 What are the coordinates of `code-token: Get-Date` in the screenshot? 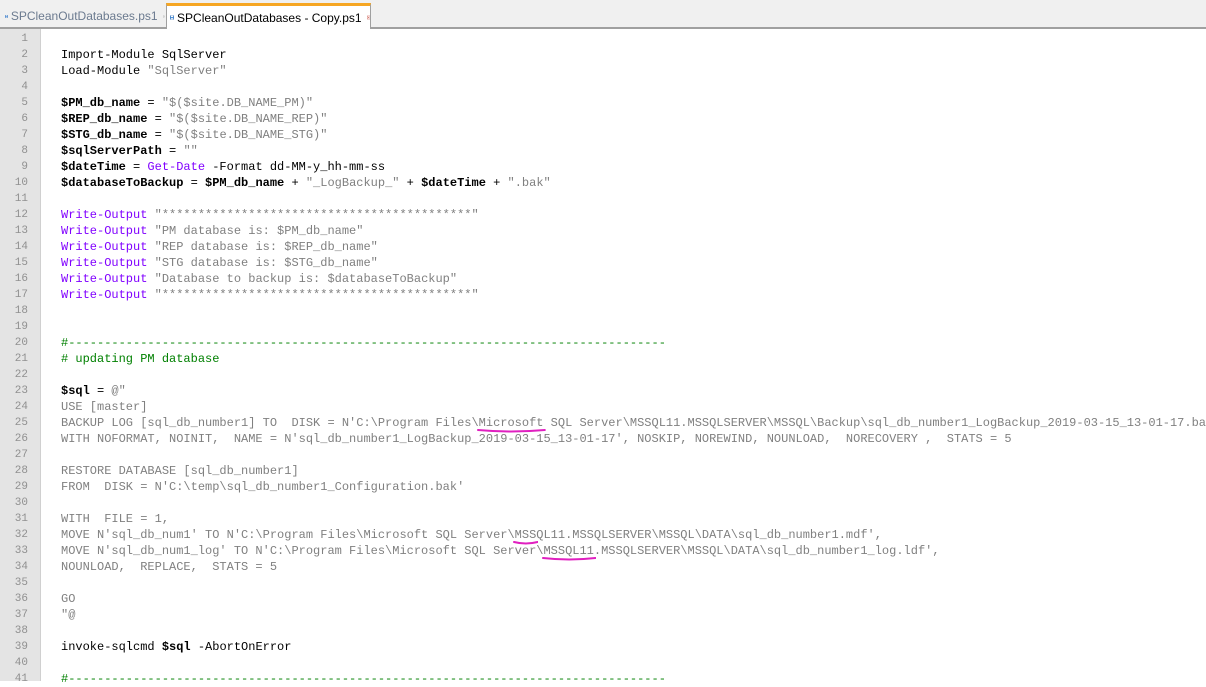 It's located at (176, 167).